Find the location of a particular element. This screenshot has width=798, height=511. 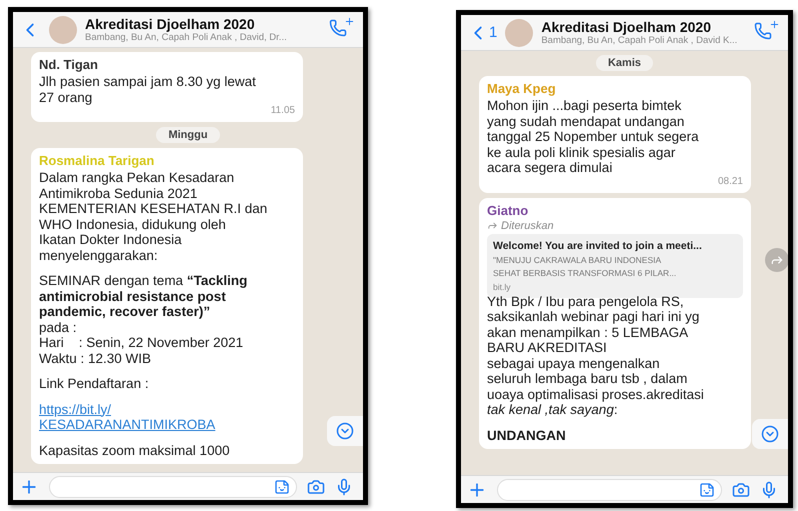

preview-domain: bit.ly is located at coordinates (502, 287).